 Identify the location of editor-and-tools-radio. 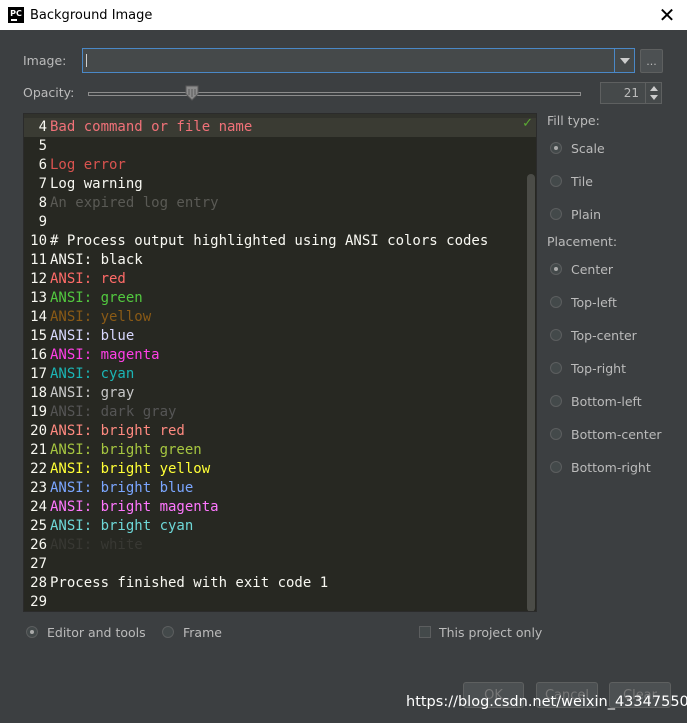
(32, 632).